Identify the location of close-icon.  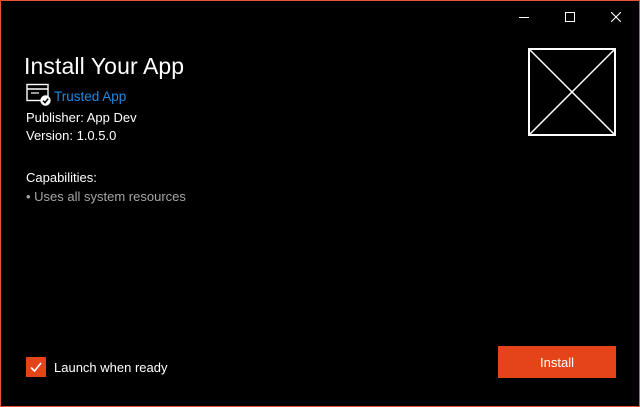
(616, 17).